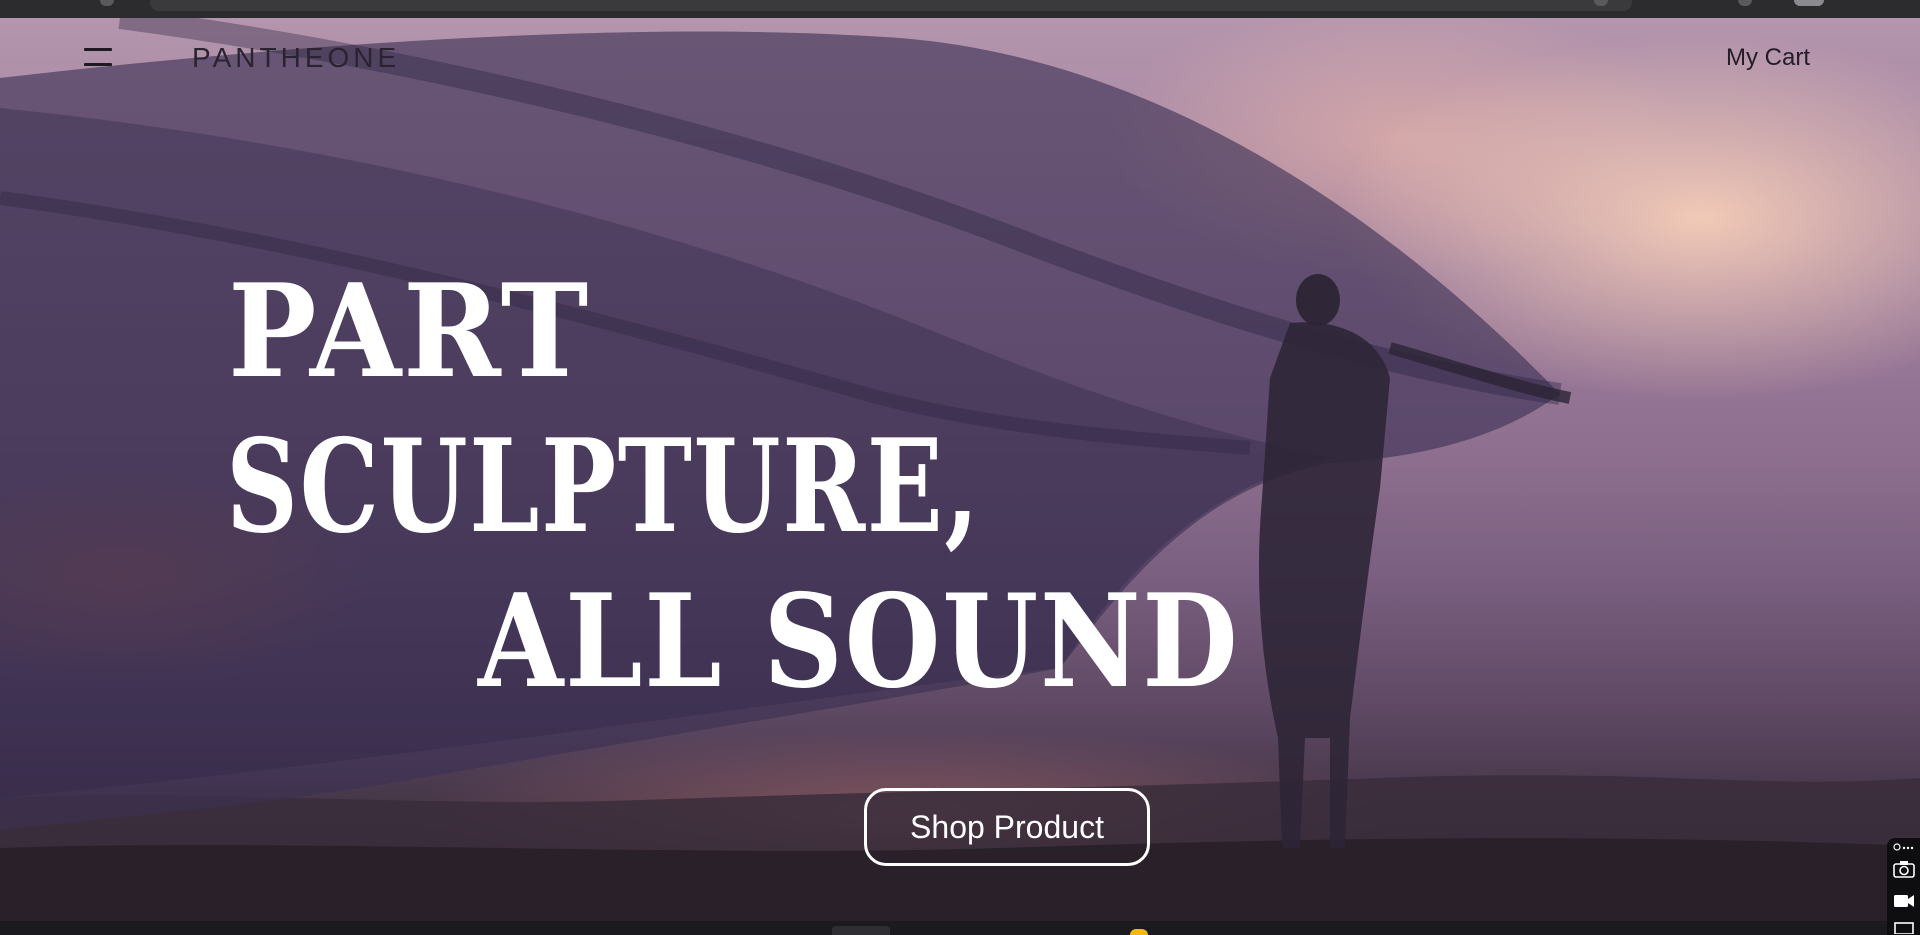 This screenshot has height=935, width=1920. Describe the element at coordinates (861, 930) in the screenshot. I see `taskbar-item` at that location.